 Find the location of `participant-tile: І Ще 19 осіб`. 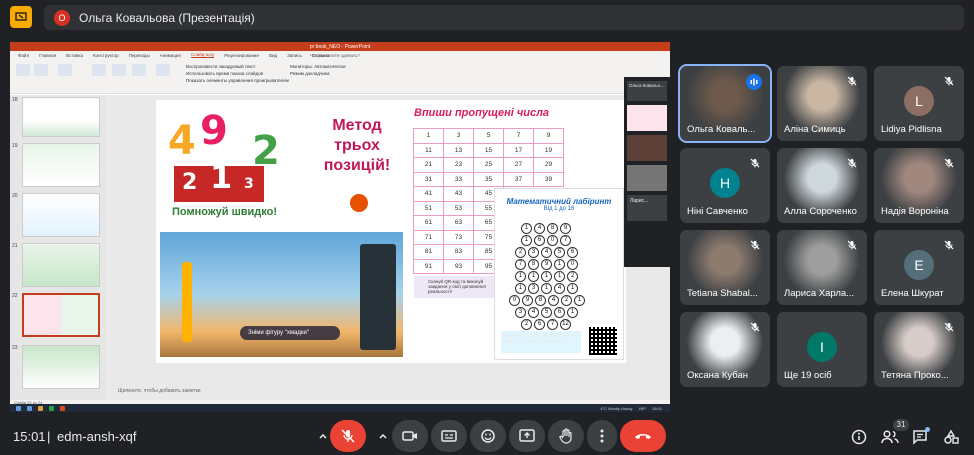

participant-tile: І Ще 19 осіб is located at coordinates (822, 349).